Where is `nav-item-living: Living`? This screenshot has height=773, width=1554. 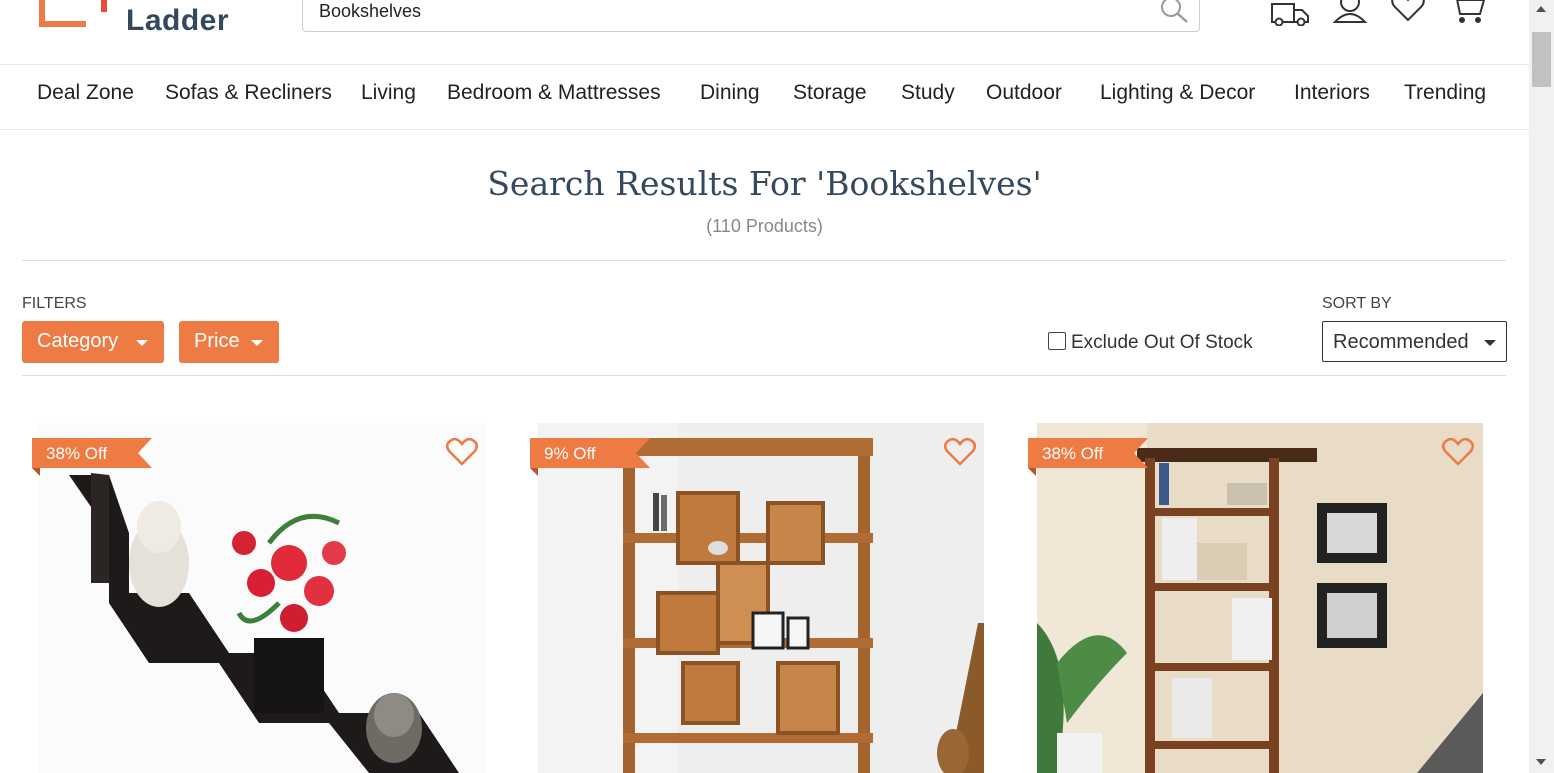 nav-item-living: Living is located at coordinates (388, 93).